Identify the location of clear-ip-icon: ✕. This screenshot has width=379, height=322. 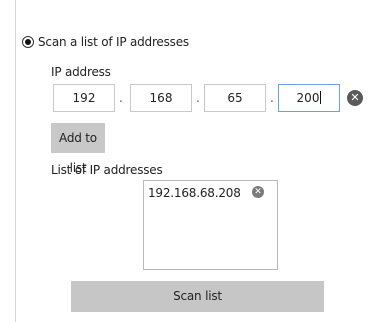
(355, 98).